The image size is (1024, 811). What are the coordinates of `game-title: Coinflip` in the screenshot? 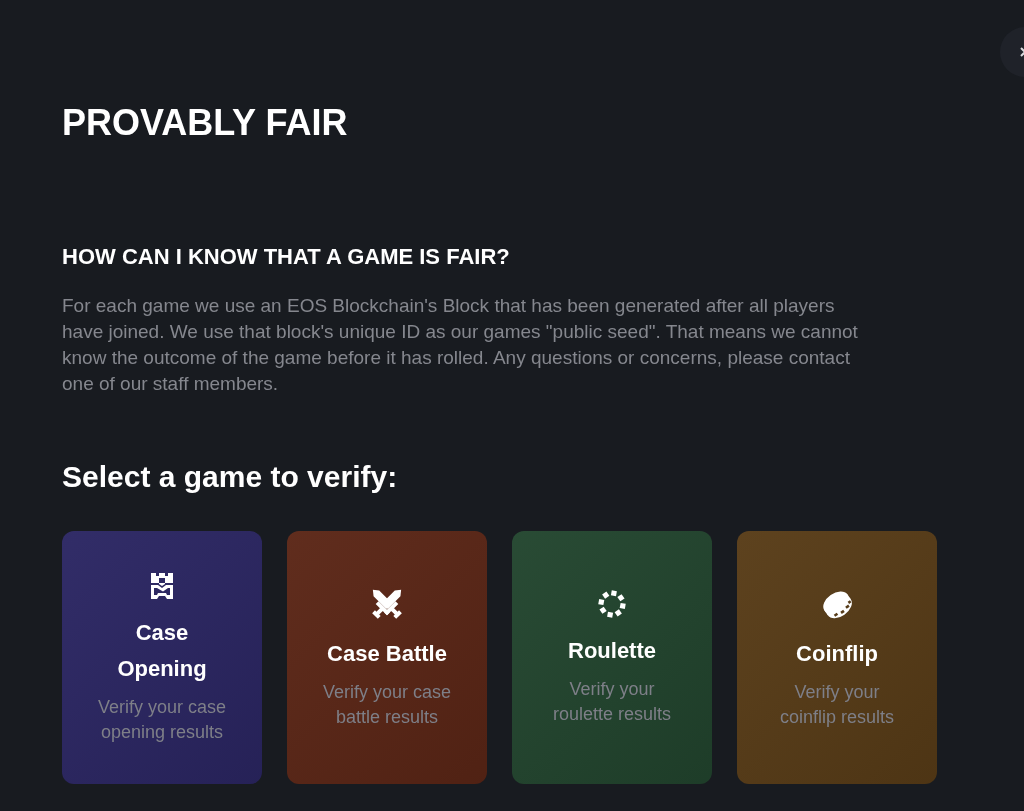 It's located at (837, 653).